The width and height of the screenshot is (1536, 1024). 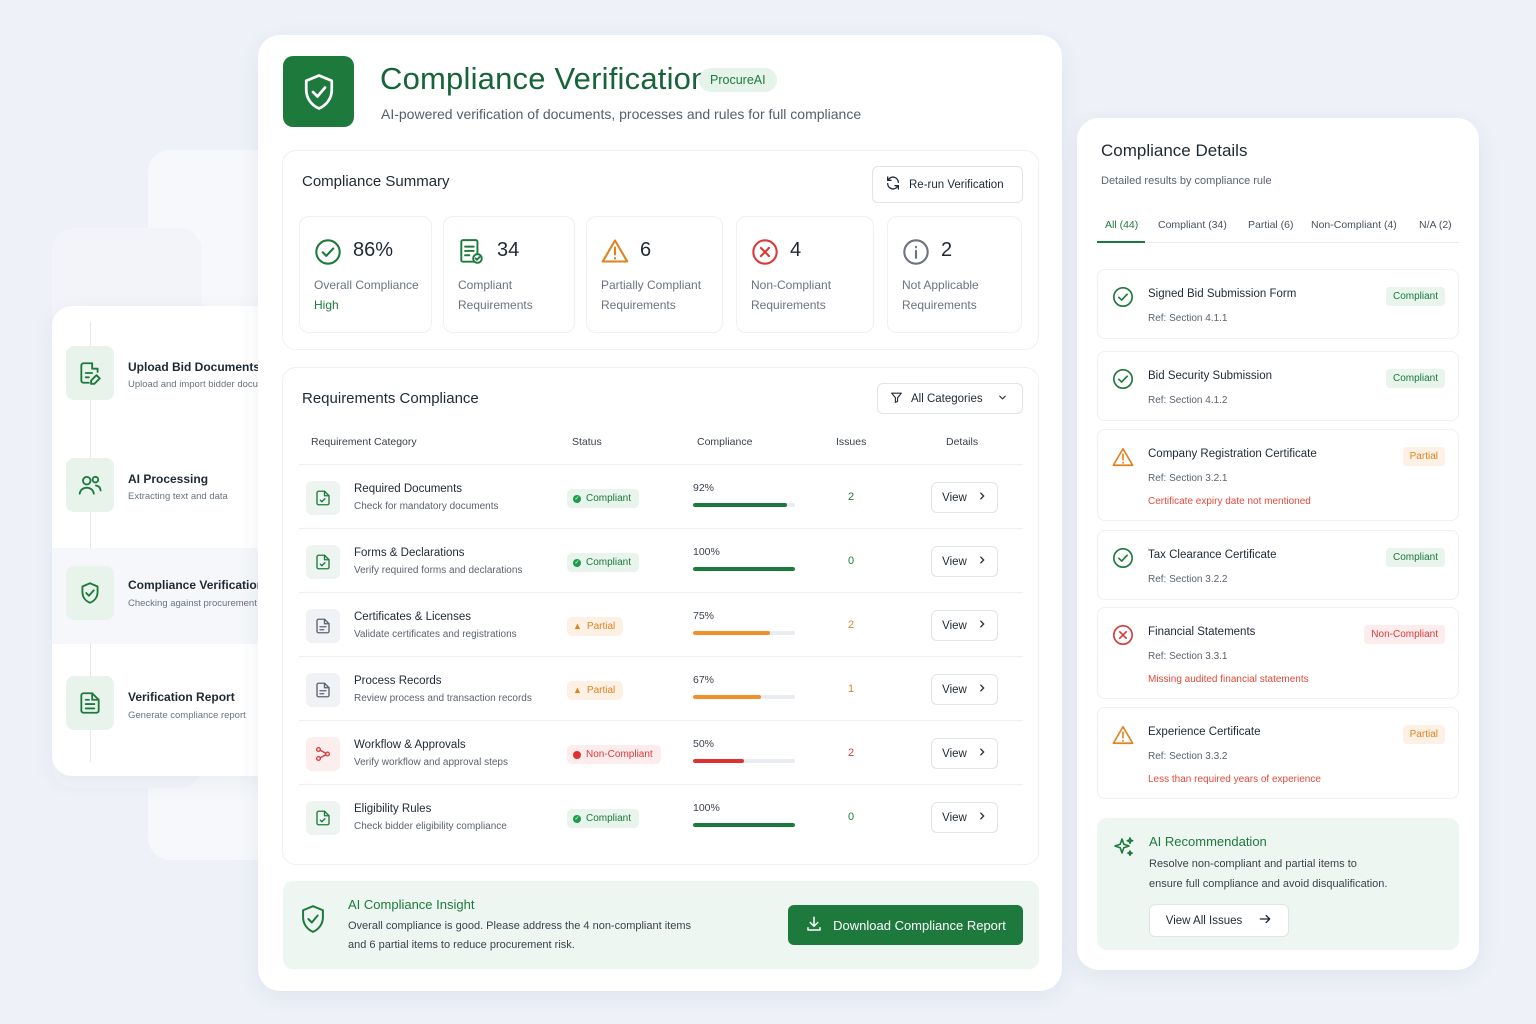 What do you see at coordinates (90, 485) in the screenshot?
I see `users-icon` at bounding box center [90, 485].